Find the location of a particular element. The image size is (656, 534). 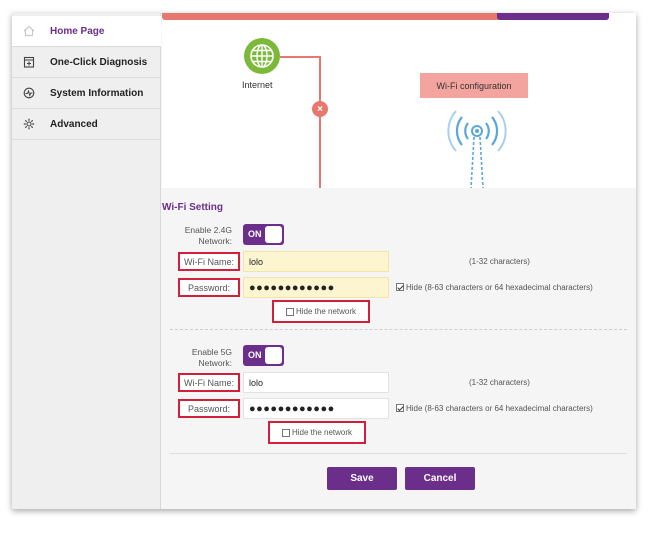

enable-24g-toggle: ON is located at coordinates (263, 234).